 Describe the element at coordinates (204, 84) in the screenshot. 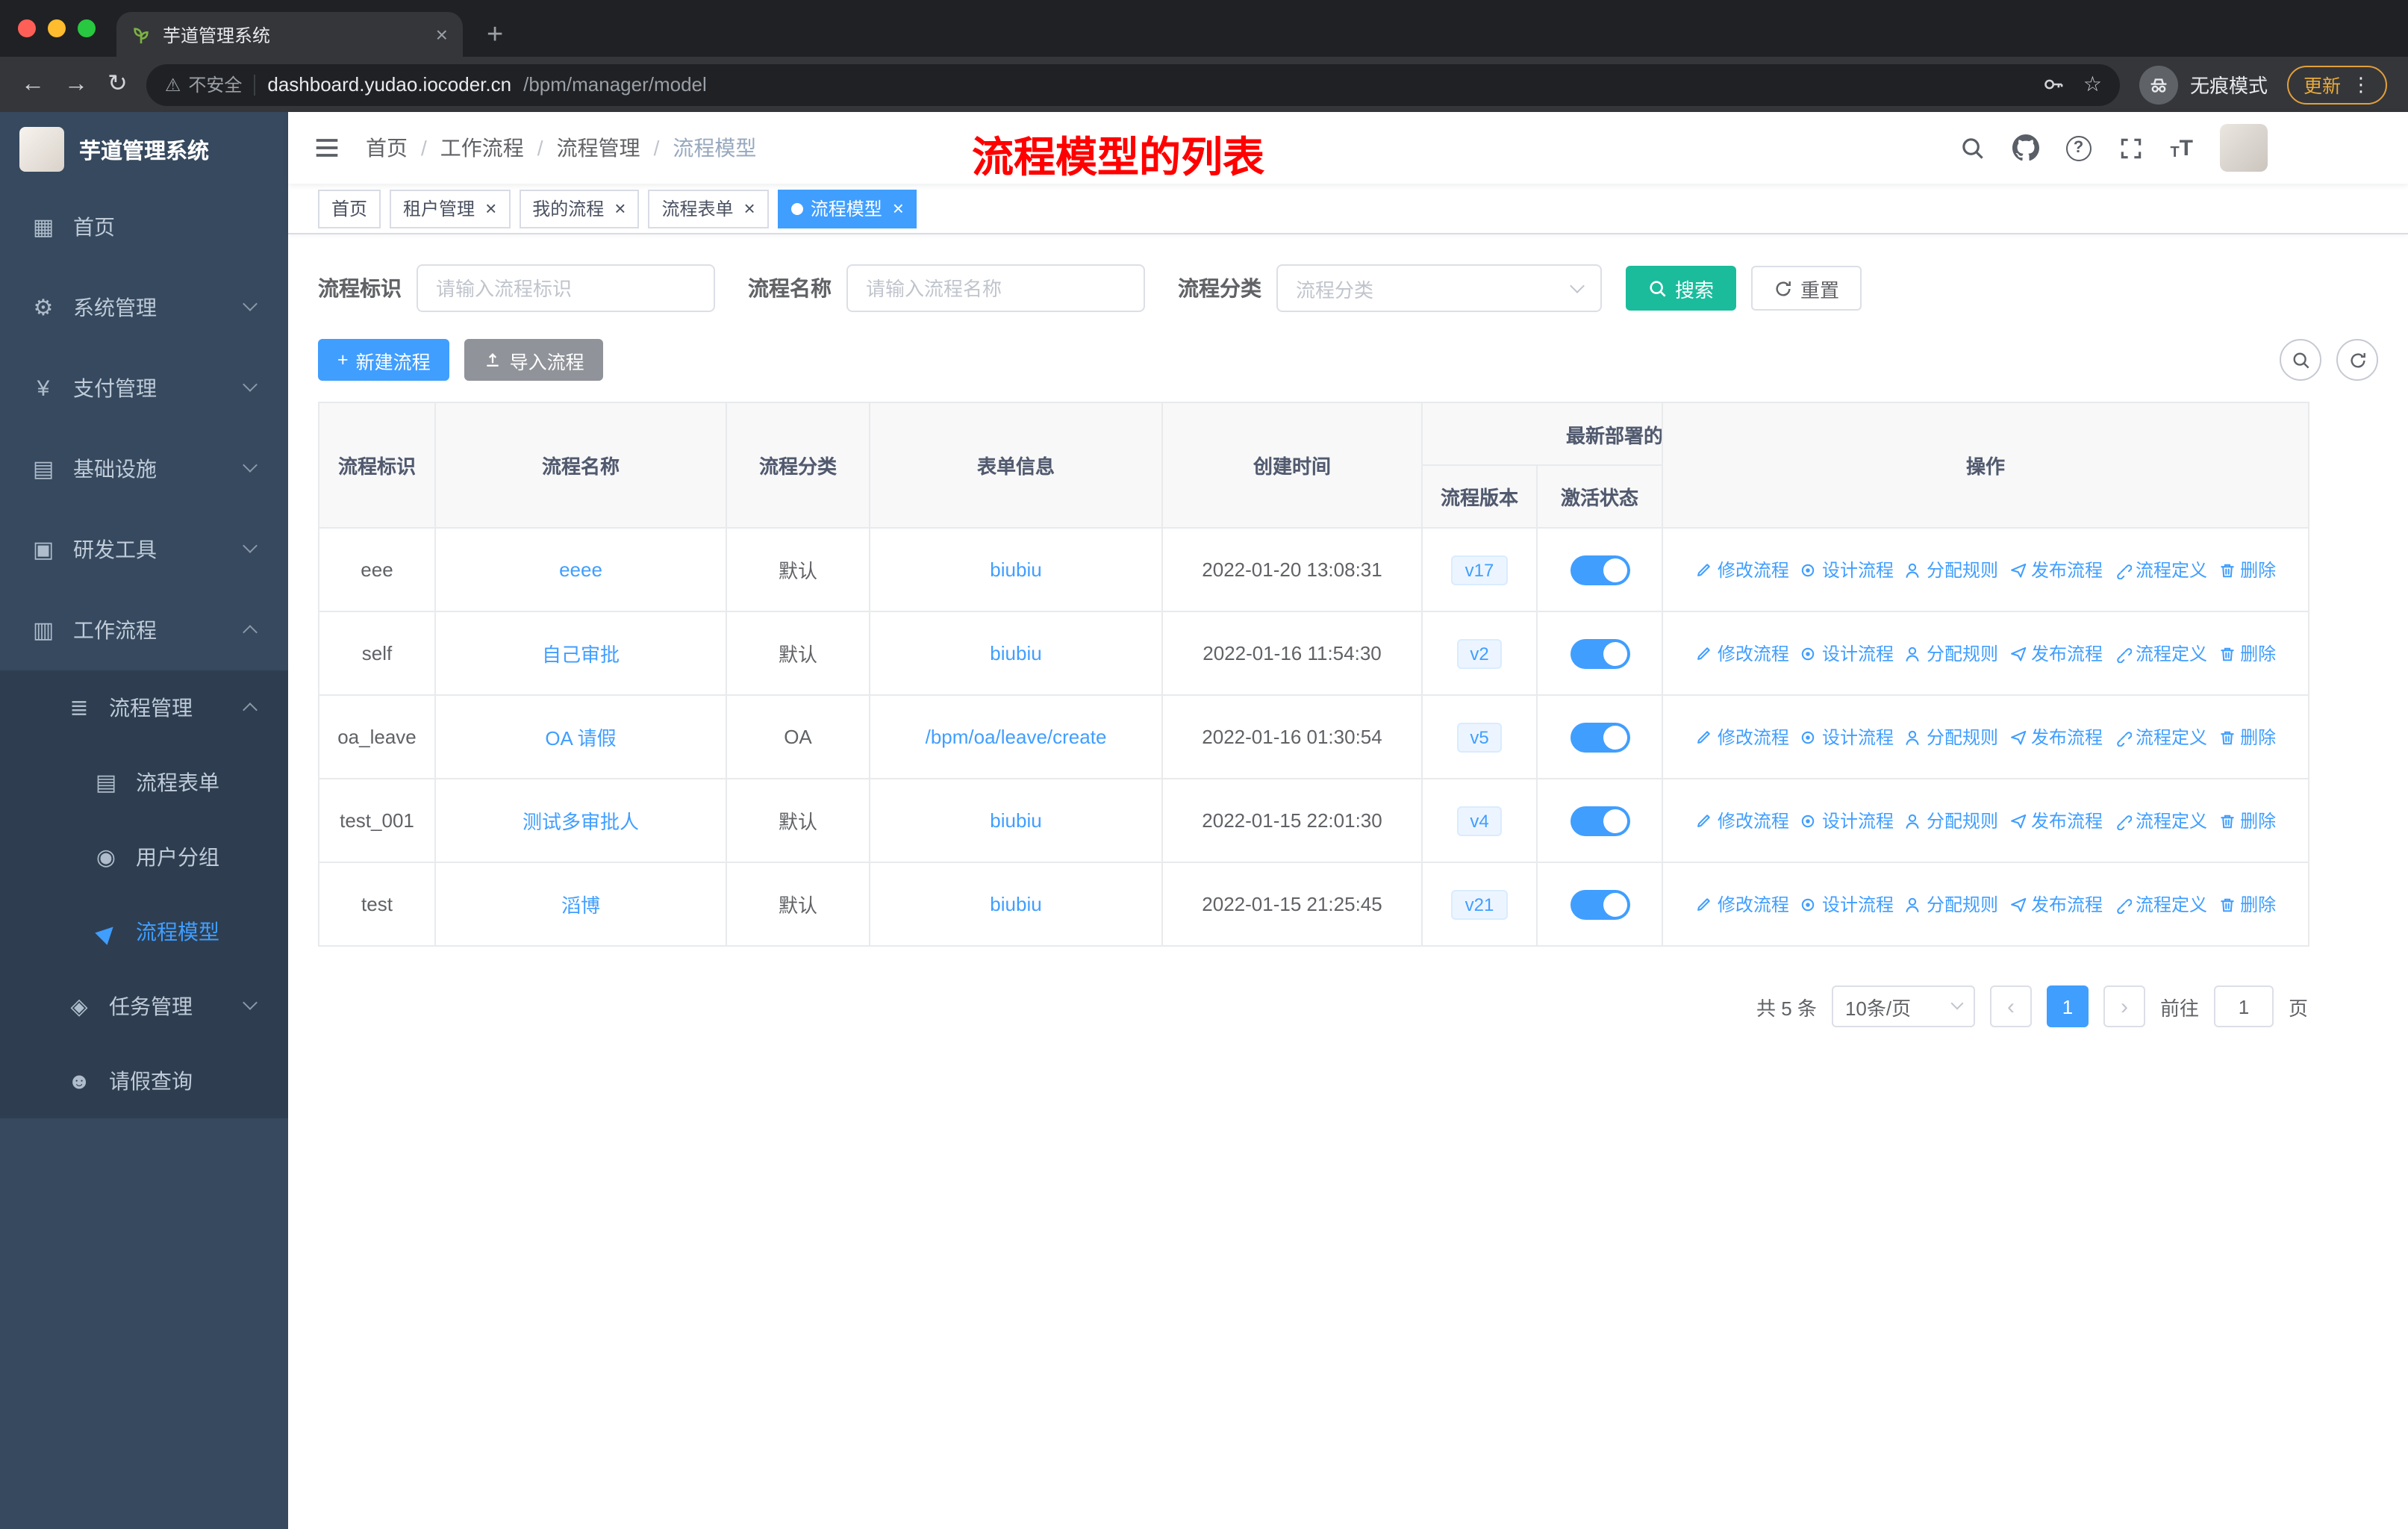

I see `security-chip: ⚠ 不安全` at that location.